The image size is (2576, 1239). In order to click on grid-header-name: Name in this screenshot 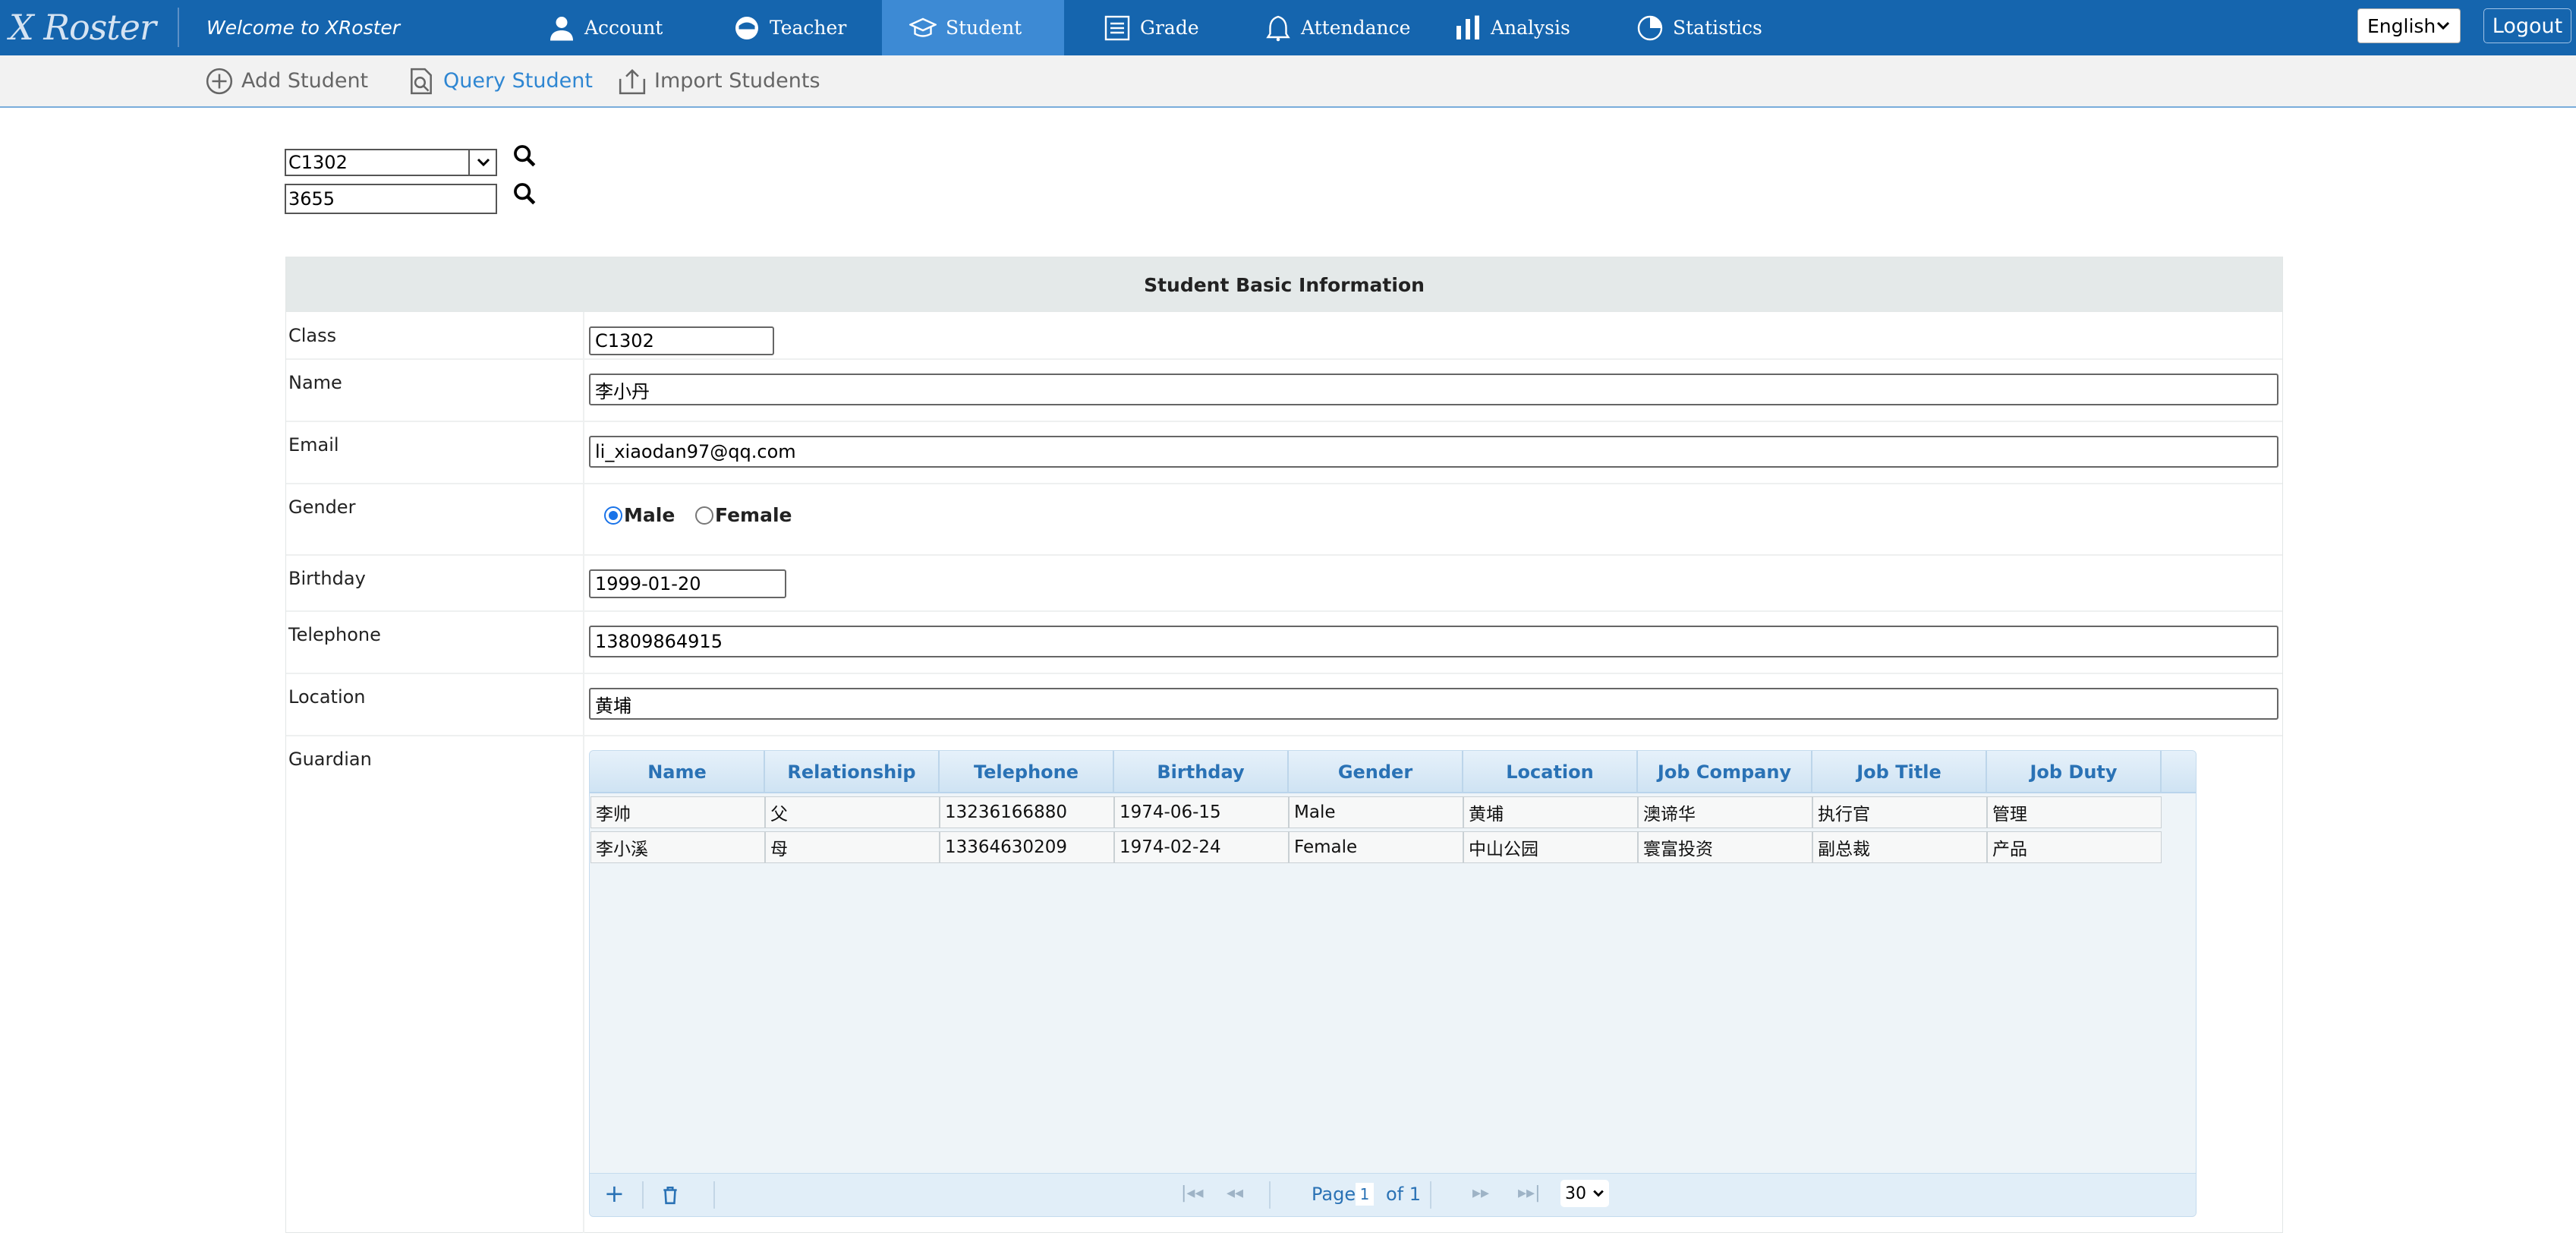, I will do `click(677, 772)`.